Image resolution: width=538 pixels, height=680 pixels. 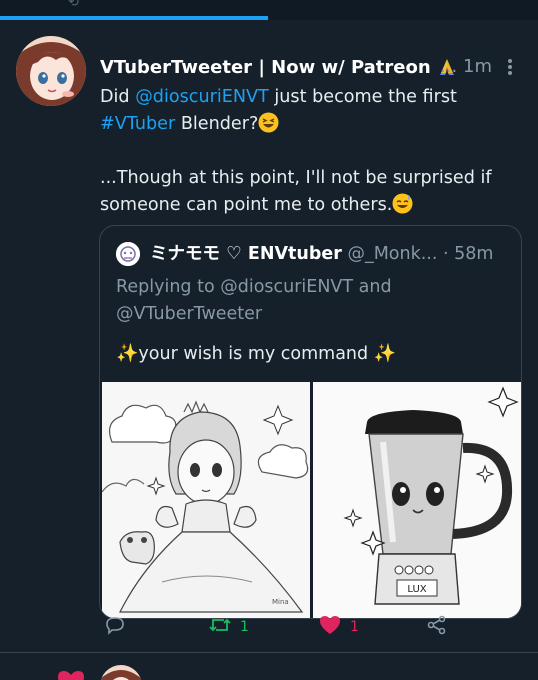 I want to click on quoted-text: ✨your wish is my command ✨, so click(x=256, y=353).